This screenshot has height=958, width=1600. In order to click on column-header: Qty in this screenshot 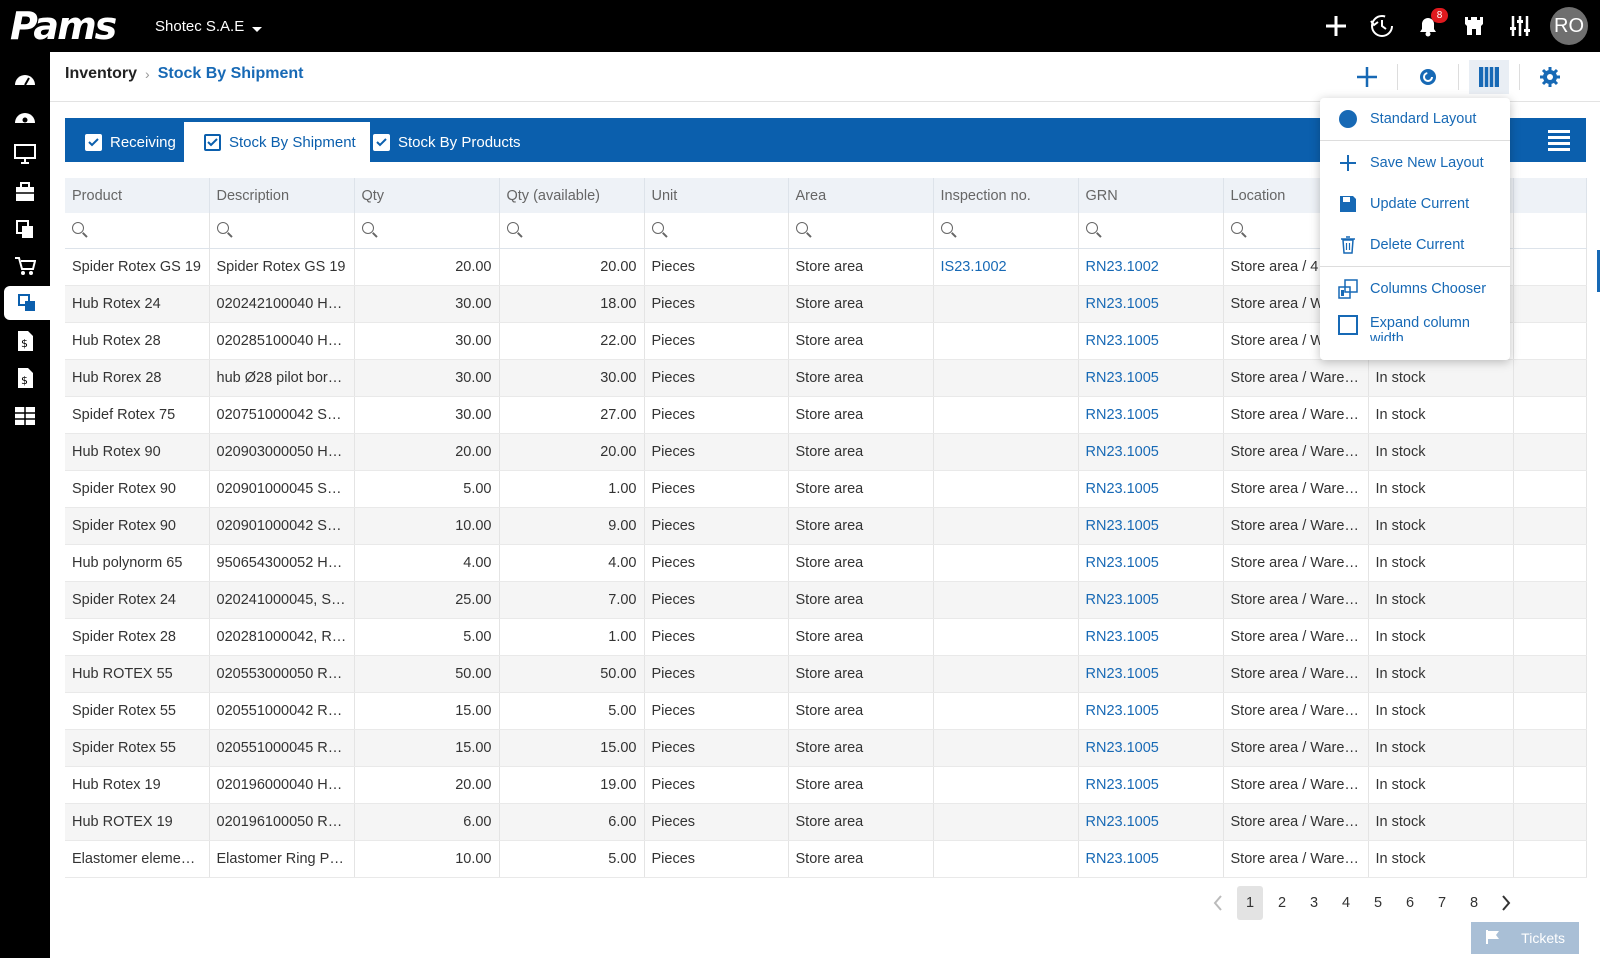, I will do `click(427, 195)`.